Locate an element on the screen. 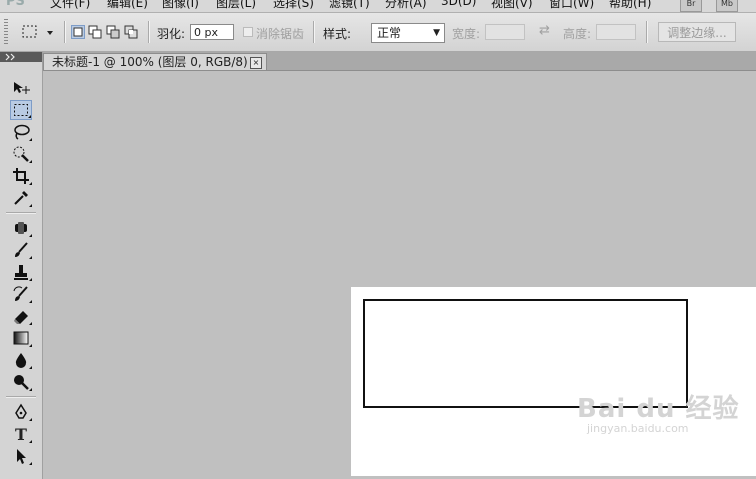 The image size is (756, 479). lasso-tool-icon is located at coordinates (22, 132).